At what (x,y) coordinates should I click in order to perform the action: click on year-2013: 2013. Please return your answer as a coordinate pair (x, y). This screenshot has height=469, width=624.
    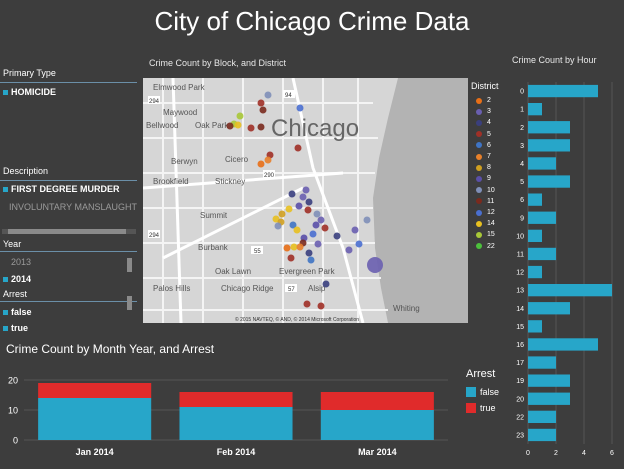
    Looking at the image, I should click on (17, 262).